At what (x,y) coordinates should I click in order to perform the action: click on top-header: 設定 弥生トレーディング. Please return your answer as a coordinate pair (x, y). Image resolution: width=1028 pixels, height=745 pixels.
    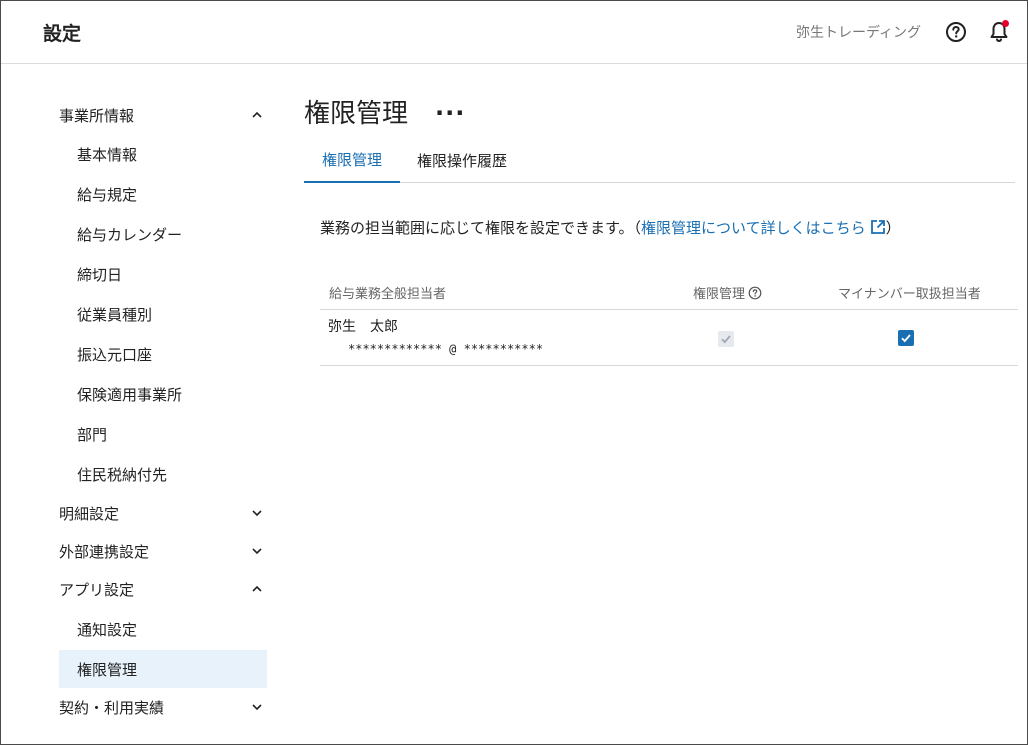
    Looking at the image, I should click on (514, 32).